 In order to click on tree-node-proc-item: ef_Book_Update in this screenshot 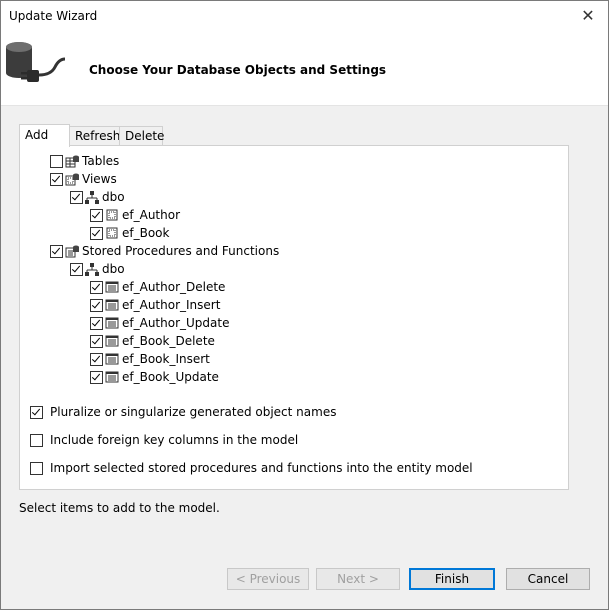, I will do `click(154, 377)`.